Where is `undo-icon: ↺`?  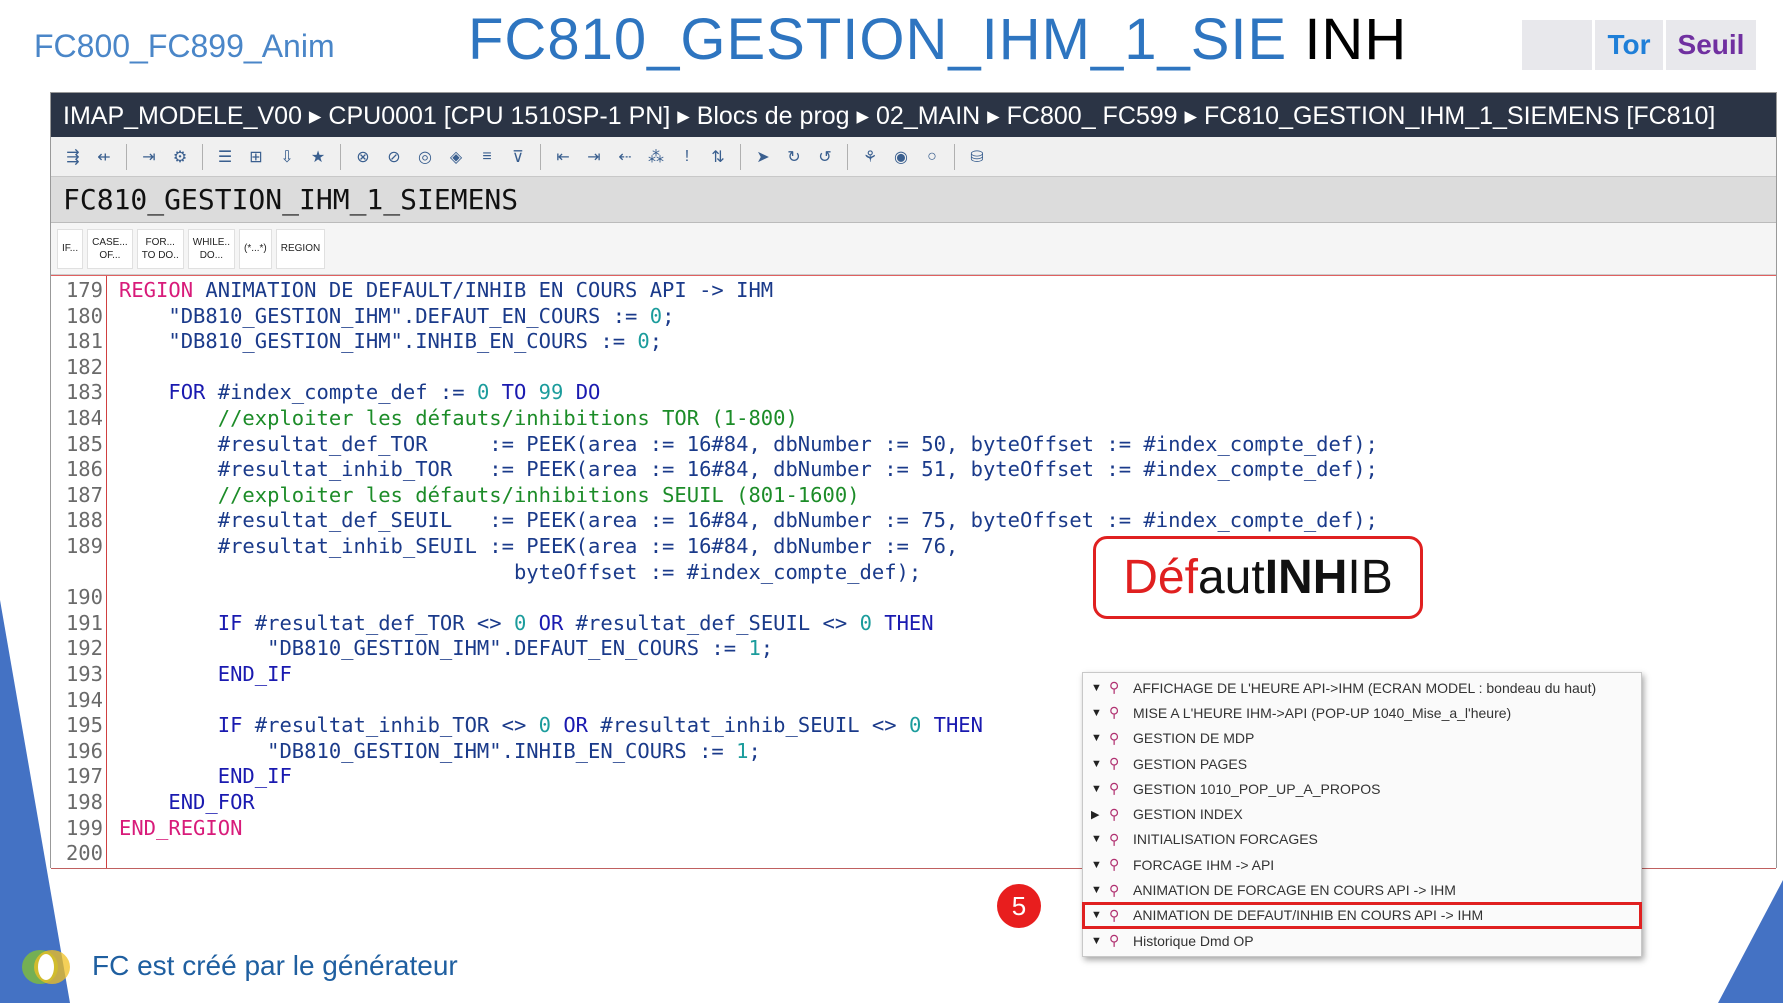 undo-icon: ↺ is located at coordinates (825, 157).